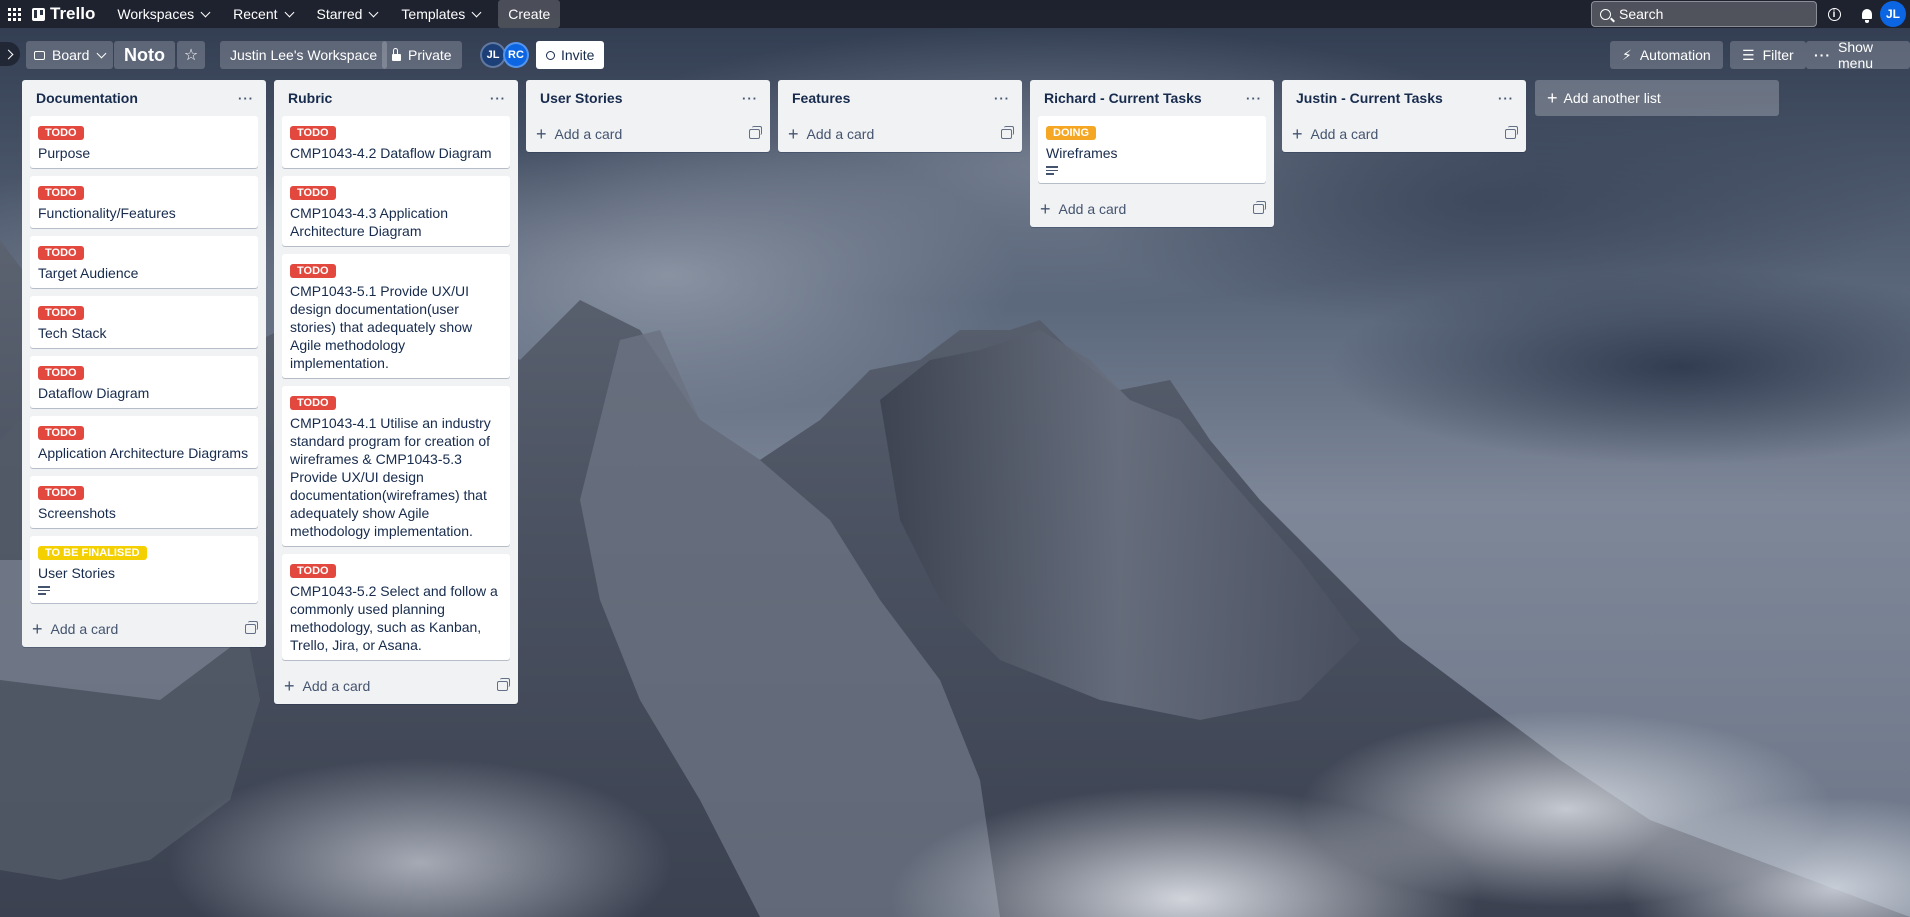 The image size is (1910, 917). What do you see at coordinates (1822, 55) in the screenshot?
I see `more-icon: ···` at bounding box center [1822, 55].